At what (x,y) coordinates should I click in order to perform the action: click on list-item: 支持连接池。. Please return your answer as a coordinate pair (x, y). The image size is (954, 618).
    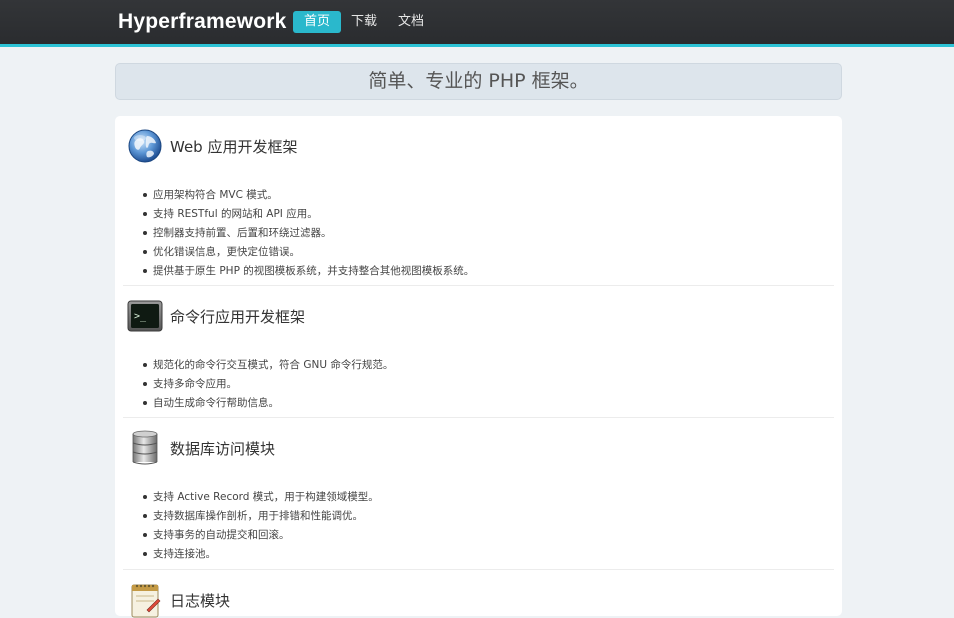
    Looking at the image, I should click on (261, 554).